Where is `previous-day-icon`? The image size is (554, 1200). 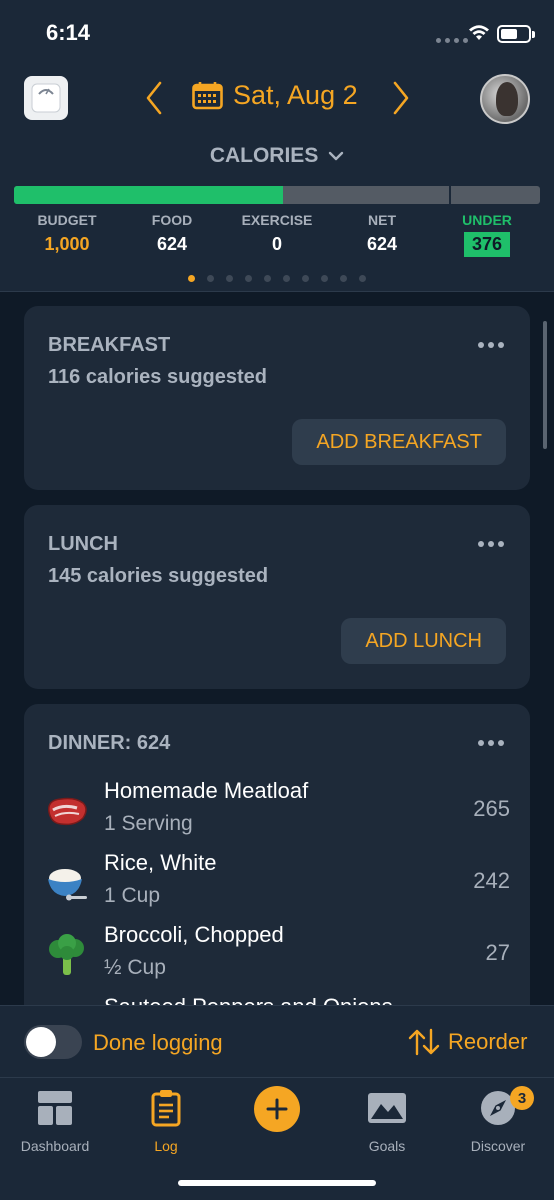 previous-day-icon is located at coordinates (154, 98).